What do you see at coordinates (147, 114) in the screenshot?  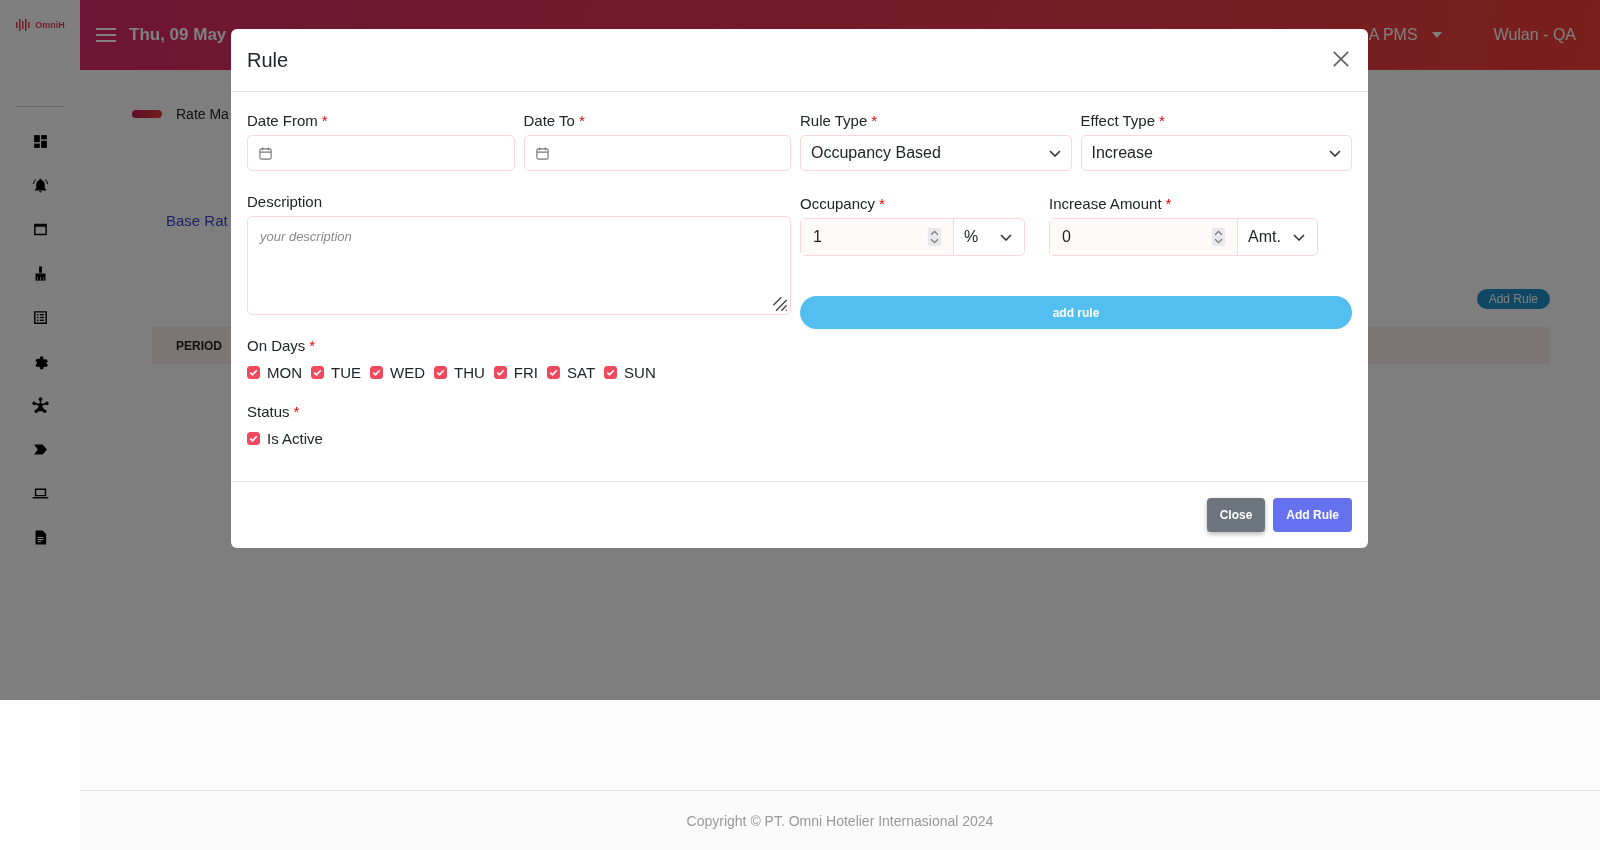 I see `title-marker` at bounding box center [147, 114].